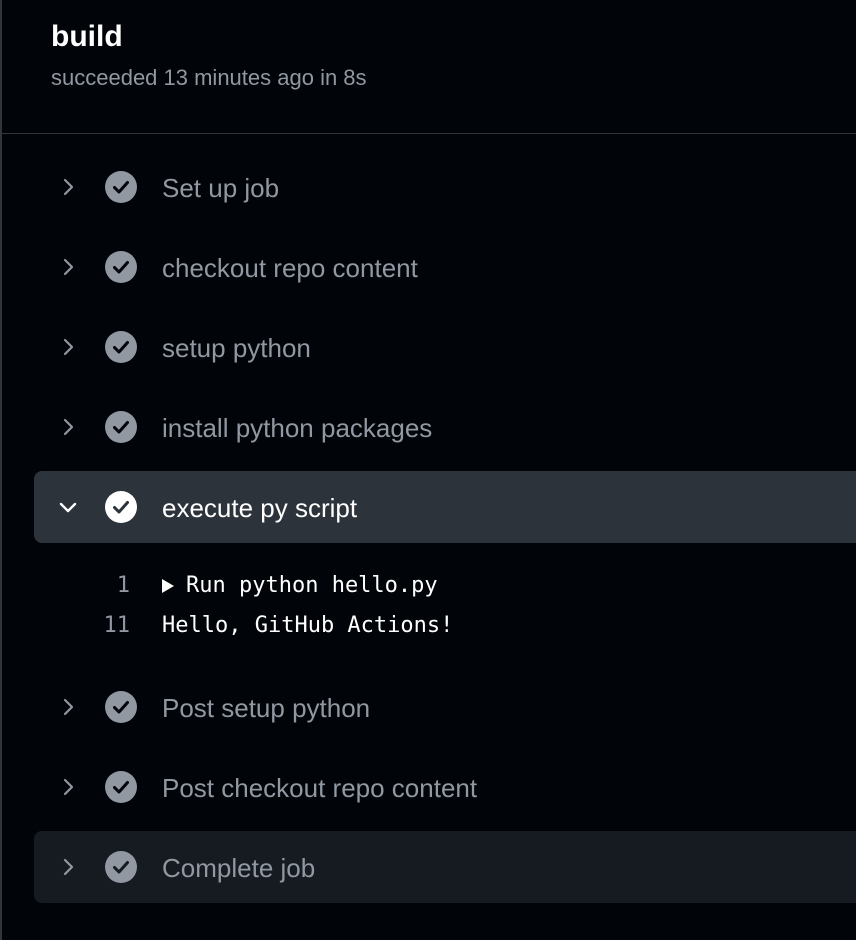 Image resolution: width=856 pixels, height=940 pixels. Describe the element at coordinates (260, 508) in the screenshot. I see `step-label: execute py script` at that location.